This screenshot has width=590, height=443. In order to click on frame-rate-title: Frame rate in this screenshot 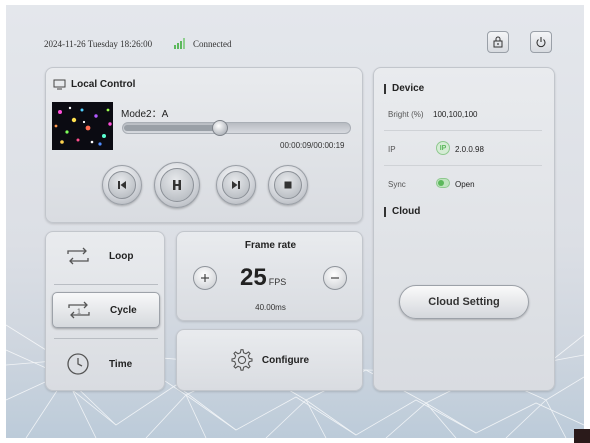, I will do `click(270, 245)`.